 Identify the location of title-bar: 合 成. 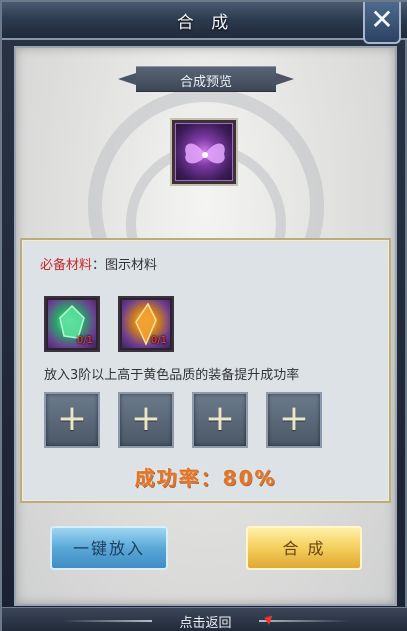
(204, 21).